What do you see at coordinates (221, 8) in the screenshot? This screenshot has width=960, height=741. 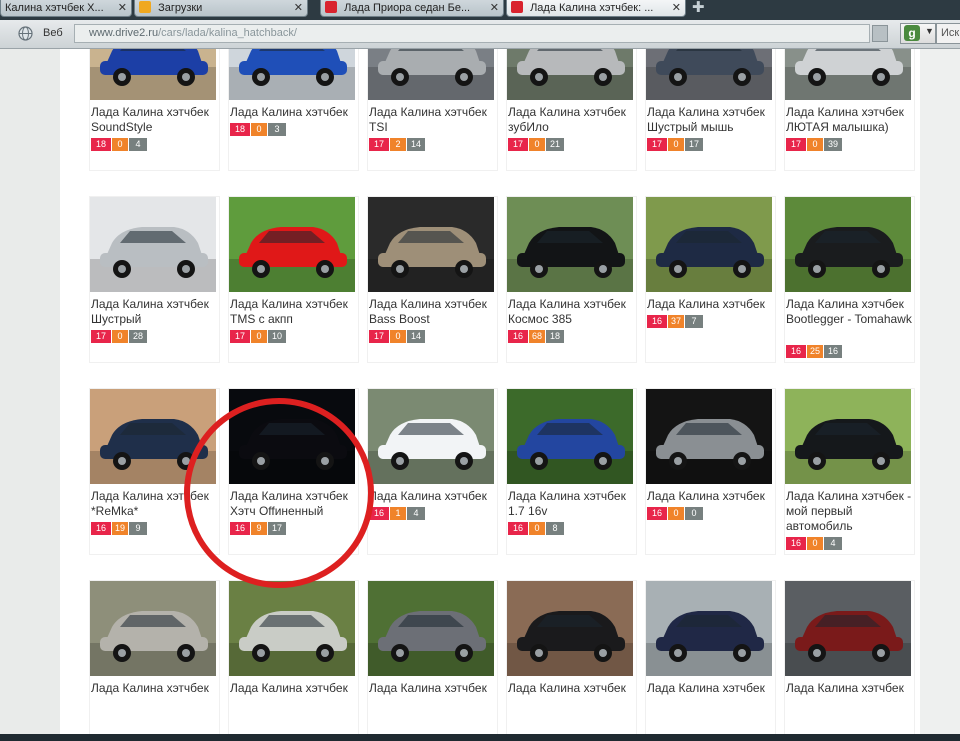 I see `tab-2: Загрузки ✕` at bounding box center [221, 8].